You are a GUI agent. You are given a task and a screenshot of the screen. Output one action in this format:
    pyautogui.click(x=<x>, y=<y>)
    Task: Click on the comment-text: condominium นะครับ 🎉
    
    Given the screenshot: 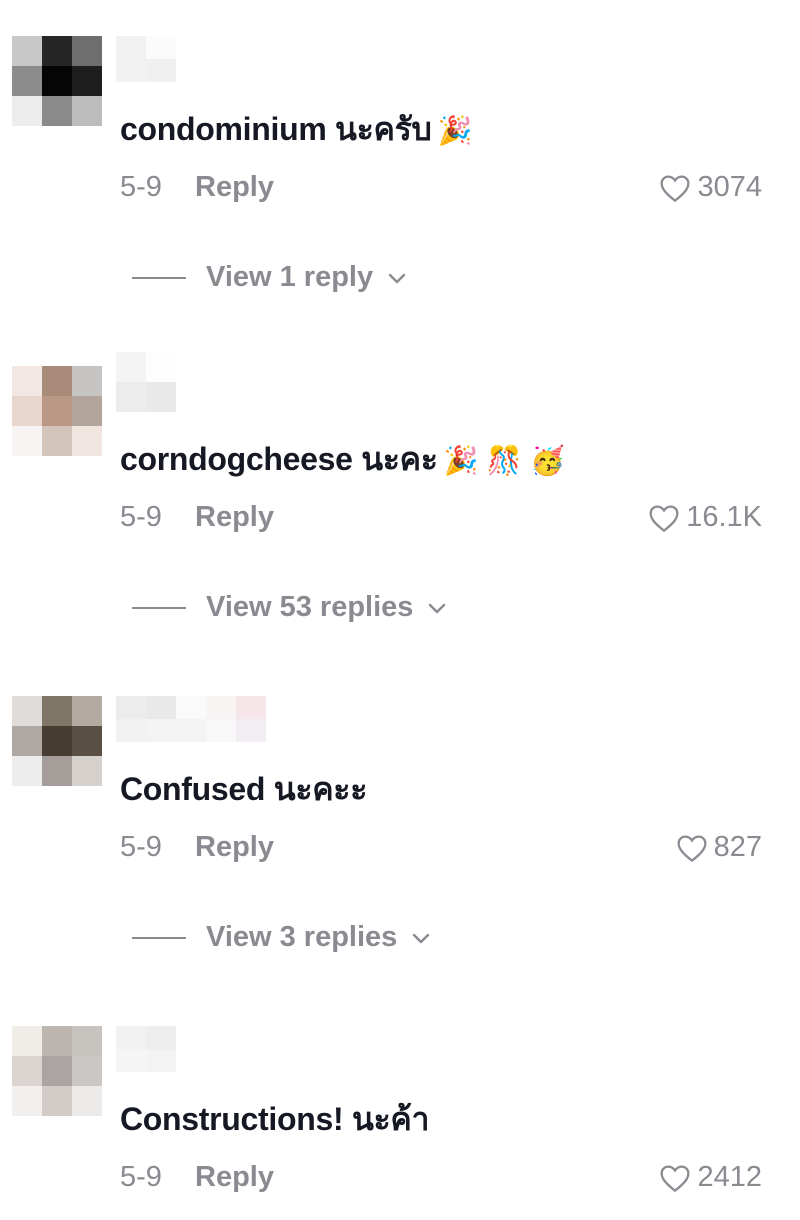 What is the action you would take?
    pyautogui.click(x=296, y=129)
    